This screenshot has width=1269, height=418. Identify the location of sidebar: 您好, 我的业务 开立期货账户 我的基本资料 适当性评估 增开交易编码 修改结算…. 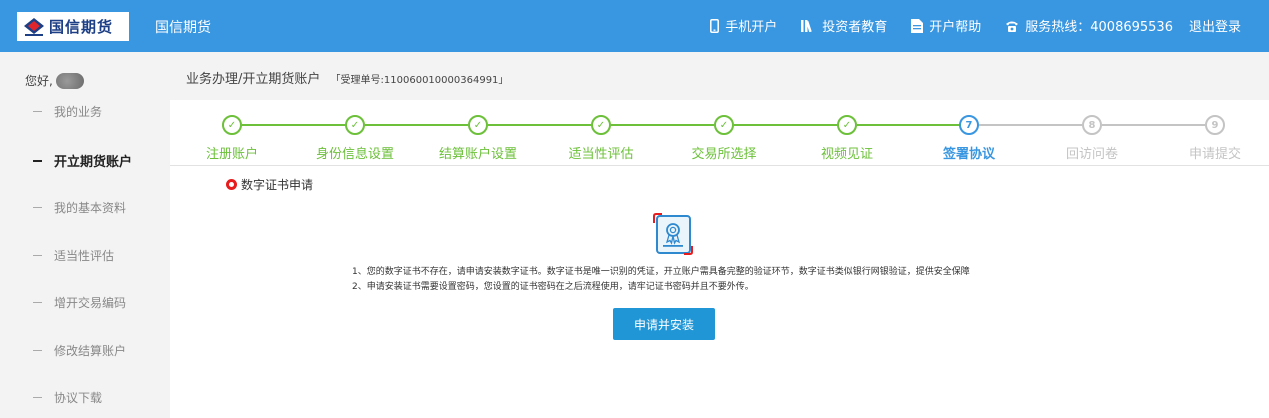
(85, 235).